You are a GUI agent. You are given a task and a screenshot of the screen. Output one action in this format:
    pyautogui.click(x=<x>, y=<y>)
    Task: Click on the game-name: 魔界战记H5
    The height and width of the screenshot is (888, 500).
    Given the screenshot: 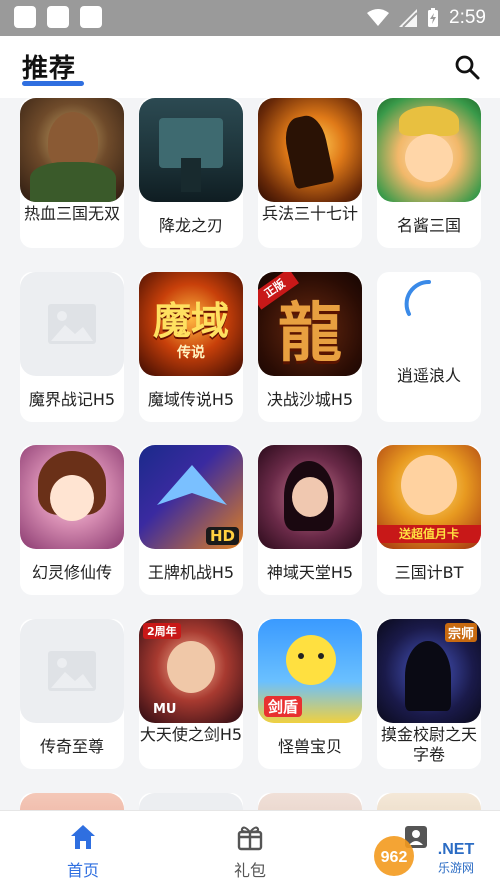 What is the action you would take?
    pyautogui.click(x=72, y=399)
    